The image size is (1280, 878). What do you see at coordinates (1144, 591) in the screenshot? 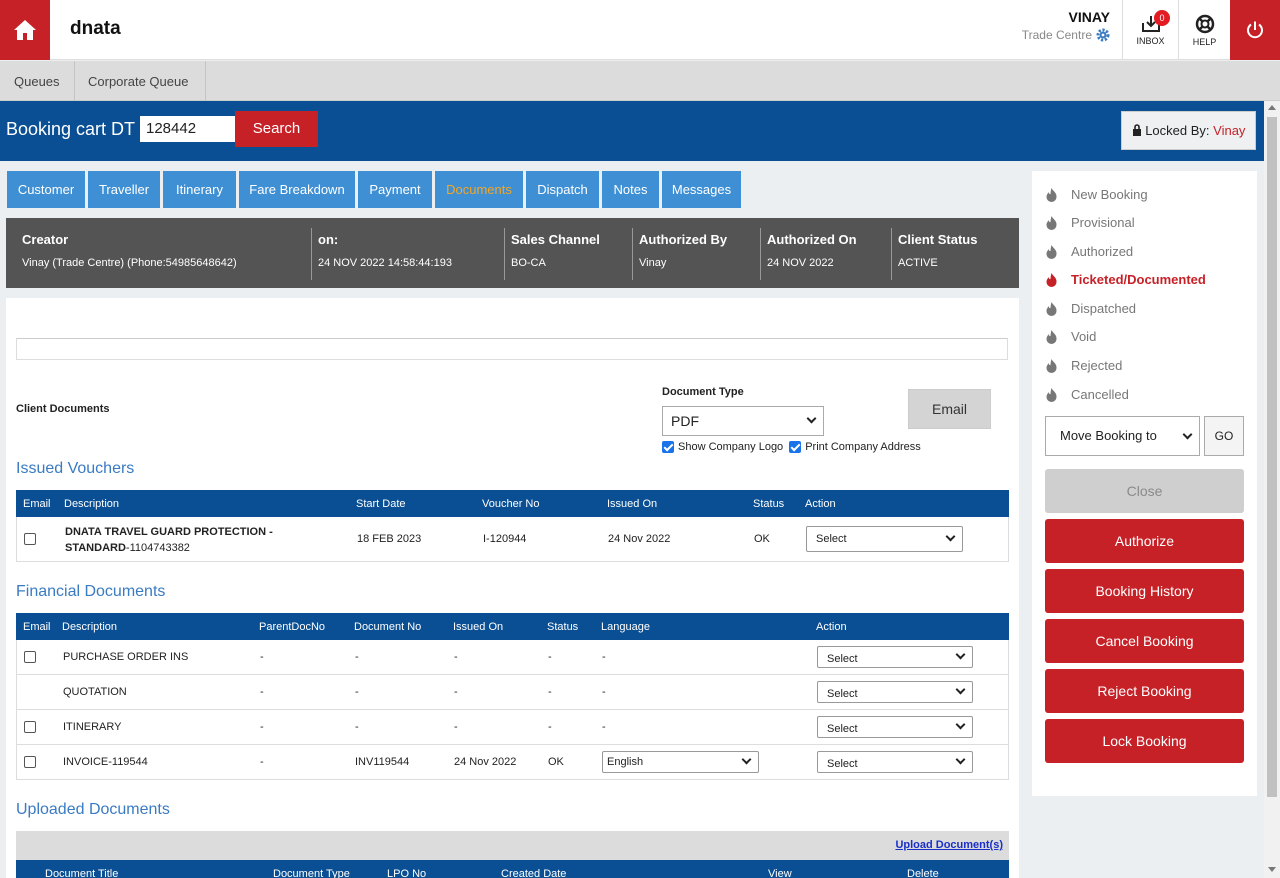
I see `booking-history-button: Booking History` at bounding box center [1144, 591].